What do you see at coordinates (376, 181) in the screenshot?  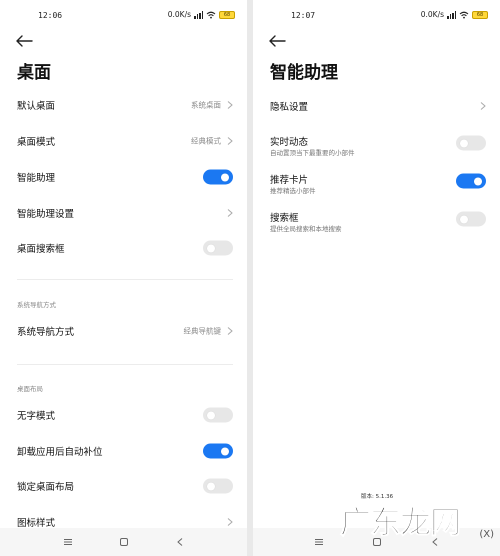 I see `row-recommended-cards: 推荐卡片 推荐精选小部件` at bounding box center [376, 181].